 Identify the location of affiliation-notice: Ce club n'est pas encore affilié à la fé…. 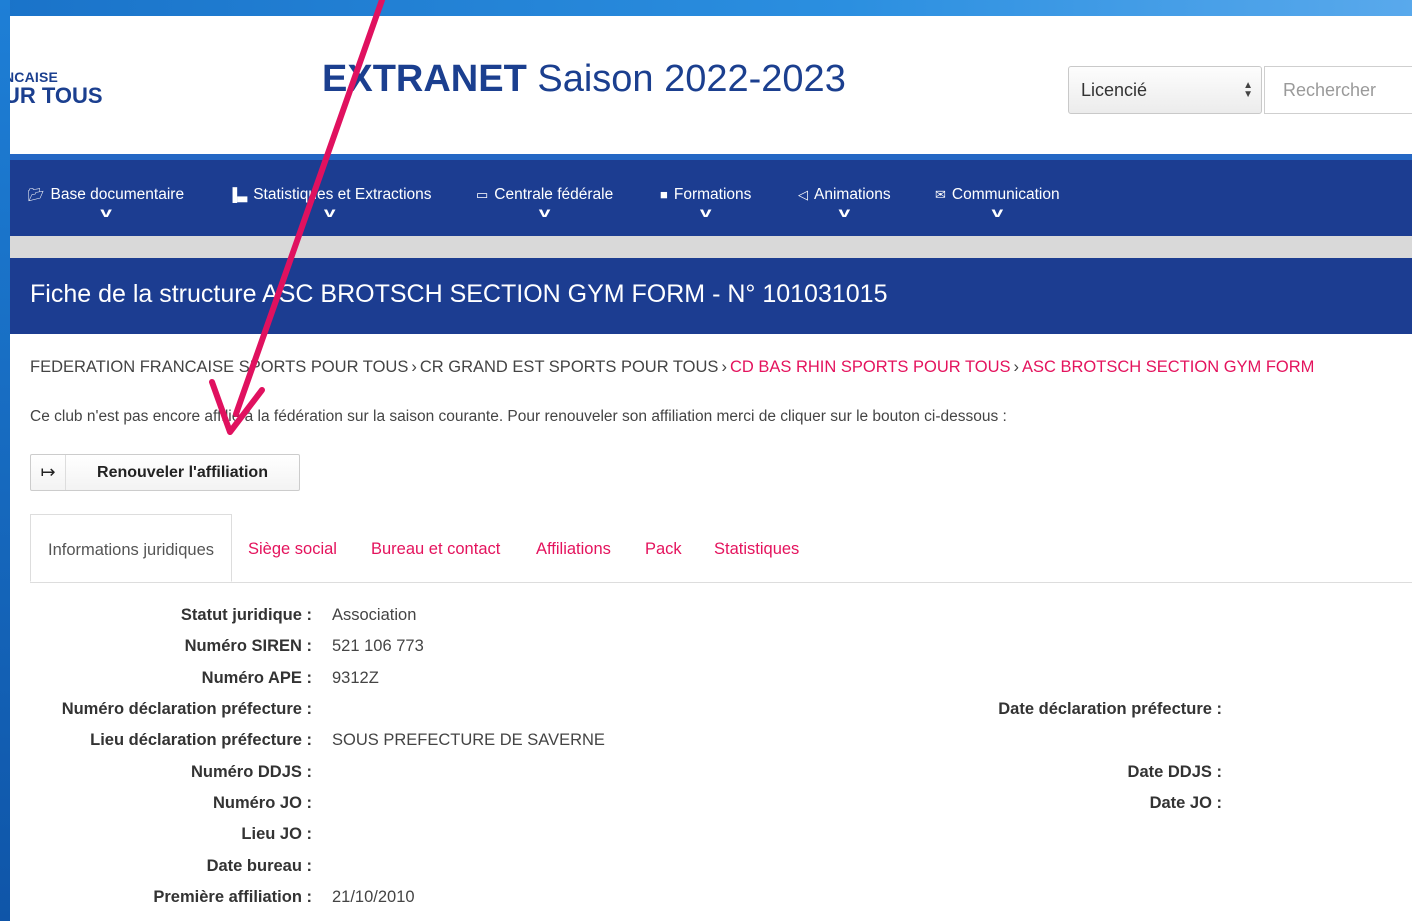
(518, 416).